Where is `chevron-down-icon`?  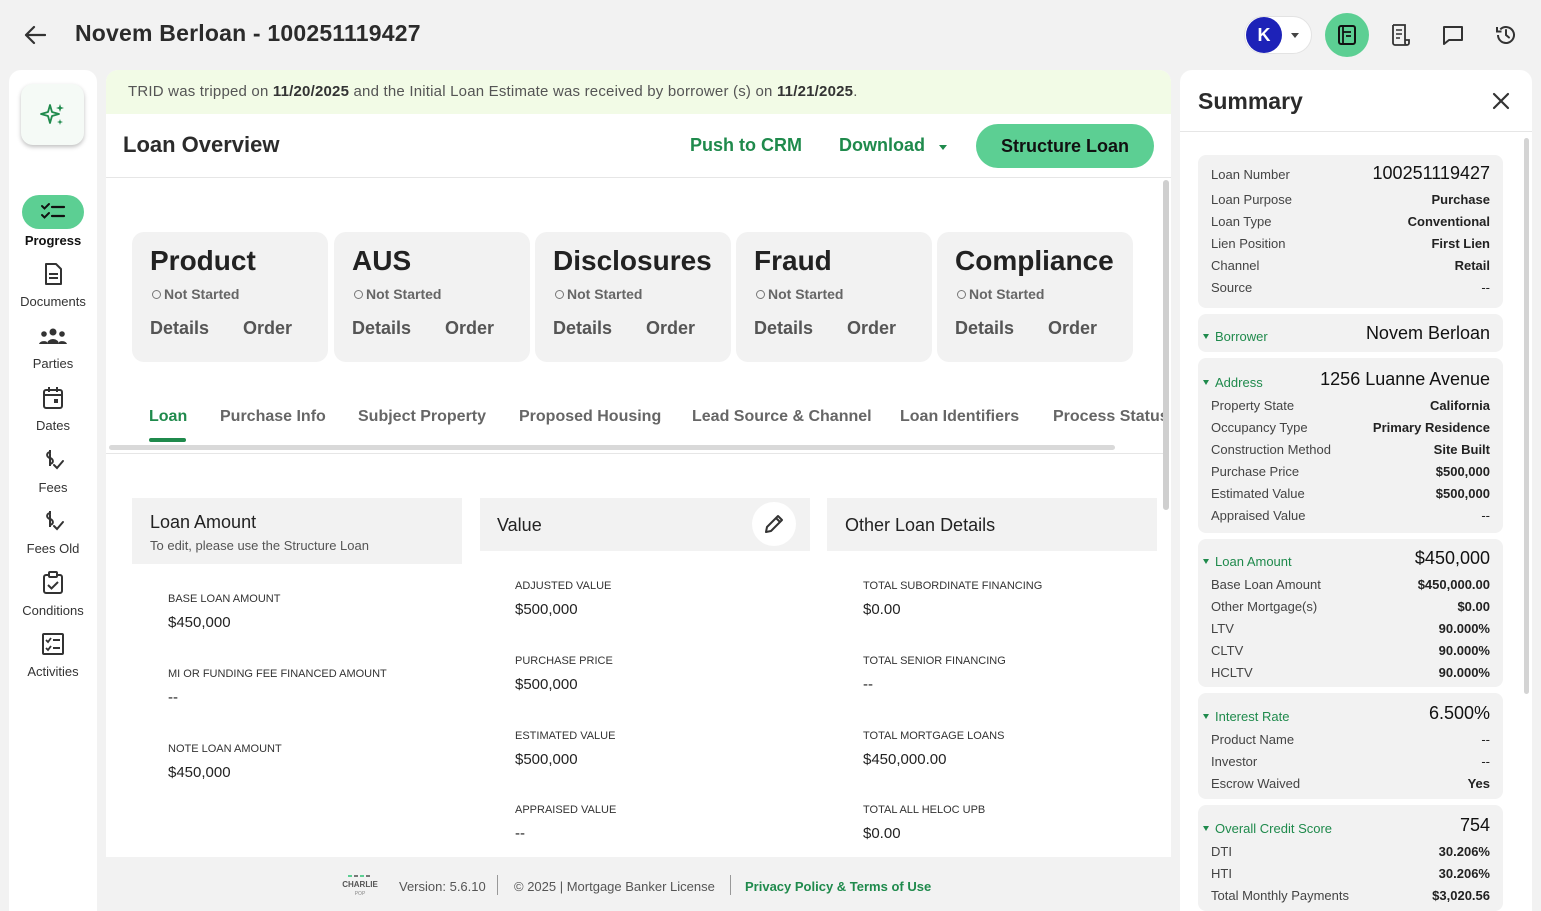 chevron-down-icon is located at coordinates (943, 147).